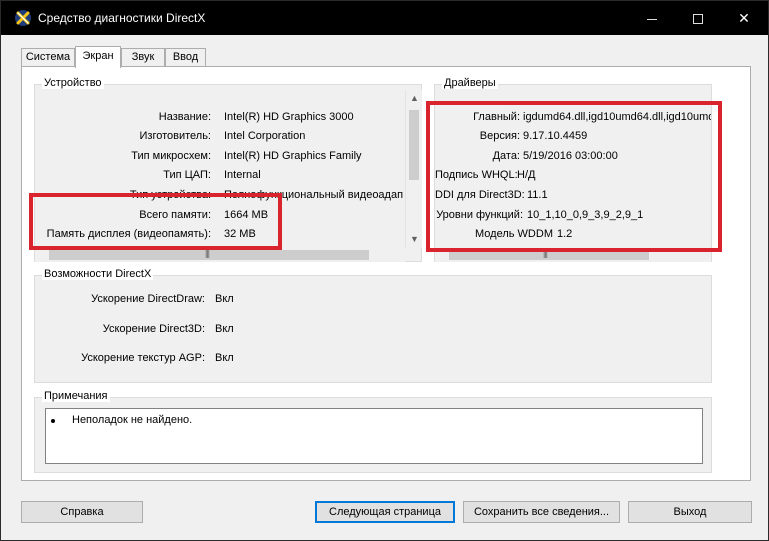 The height and width of the screenshot is (541, 769). I want to click on tab-sound: Звук, so click(143, 57).